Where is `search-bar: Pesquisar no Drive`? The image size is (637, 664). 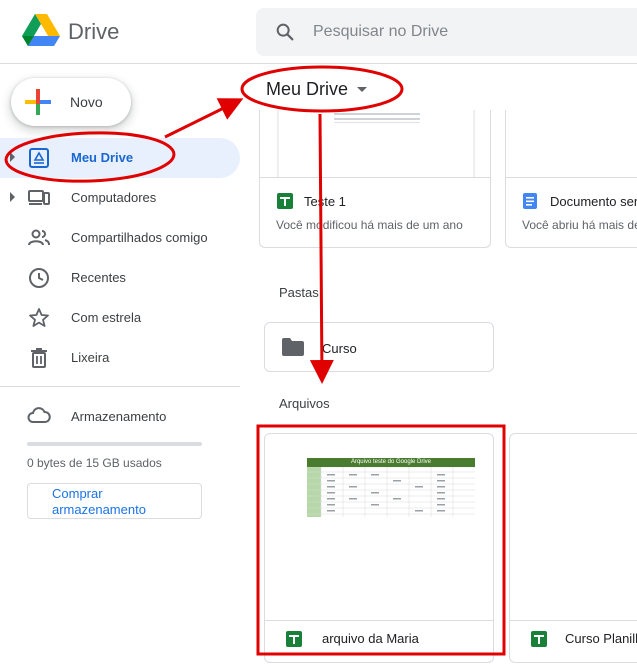
search-bar: Pesquisar no Drive is located at coordinates (446, 32).